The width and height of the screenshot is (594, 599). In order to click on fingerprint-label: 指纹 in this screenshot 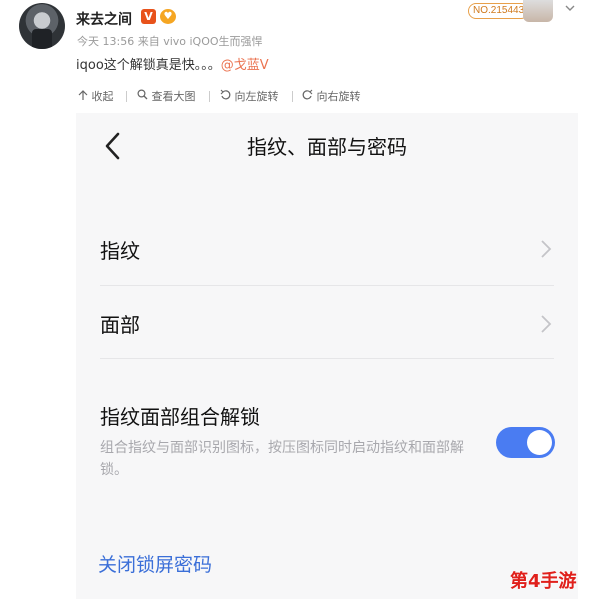, I will do `click(120, 251)`.